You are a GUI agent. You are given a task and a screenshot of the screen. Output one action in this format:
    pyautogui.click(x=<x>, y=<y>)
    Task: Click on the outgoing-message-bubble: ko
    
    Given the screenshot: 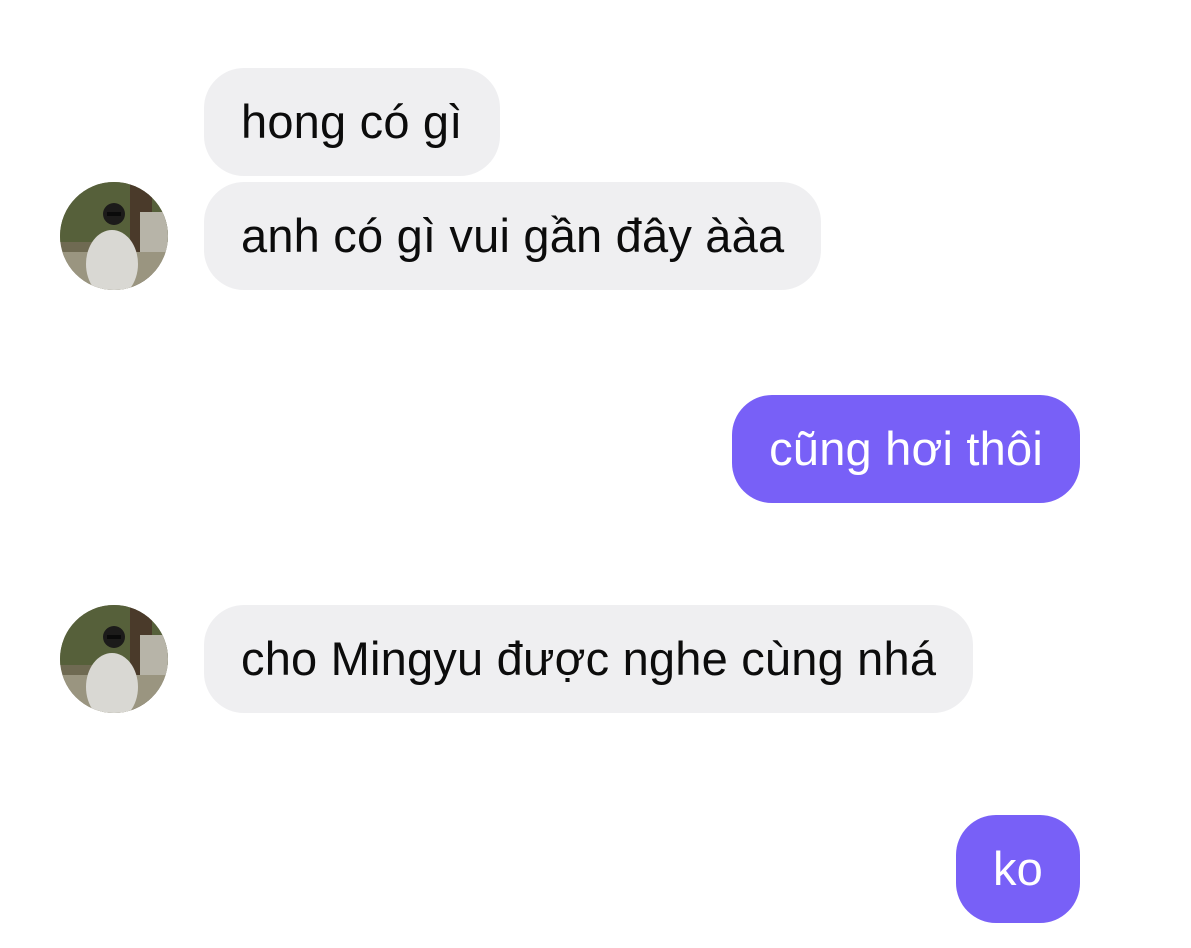 What is the action you would take?
    pyautogui.click(x=1017, y=869)
    